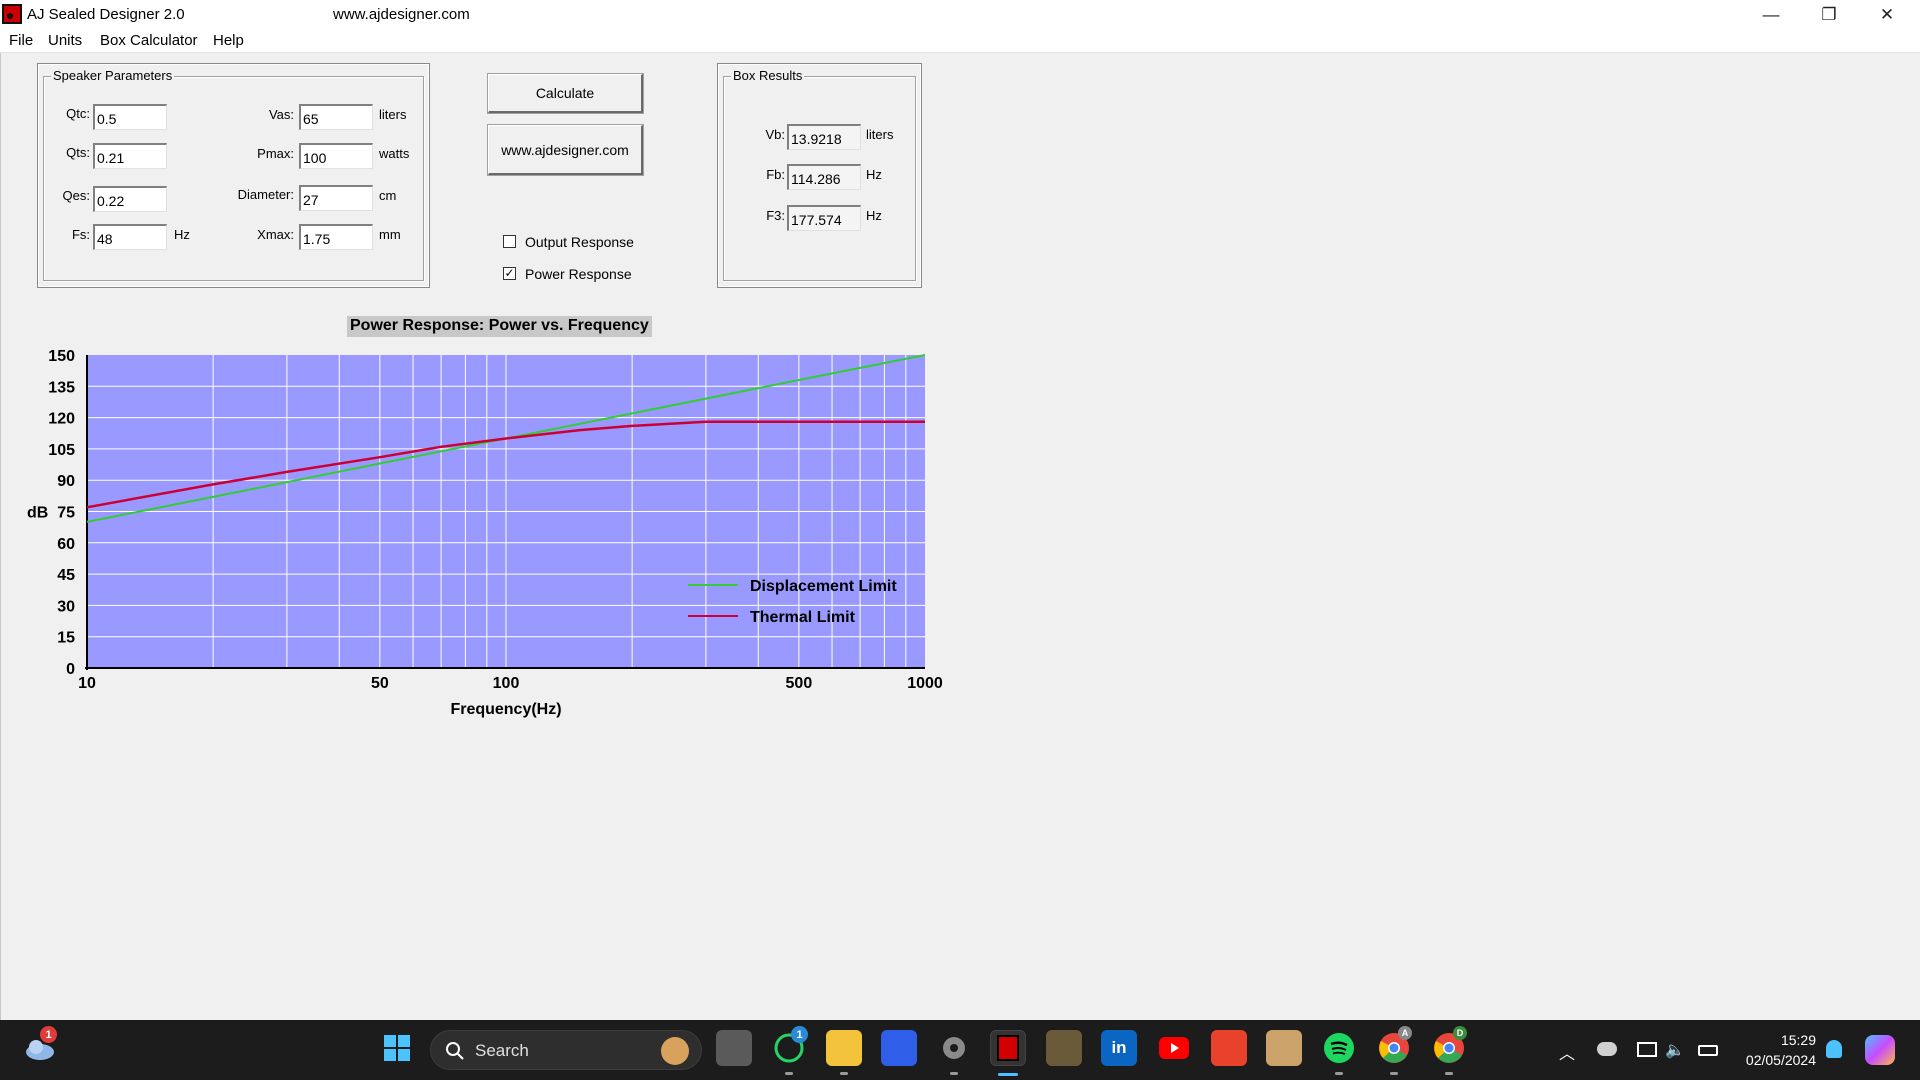  What do you see at coordinates (565, 150) in the screenshot?
I see `website-button: www.ajdesigner.com` at bounding box center [565, 150].